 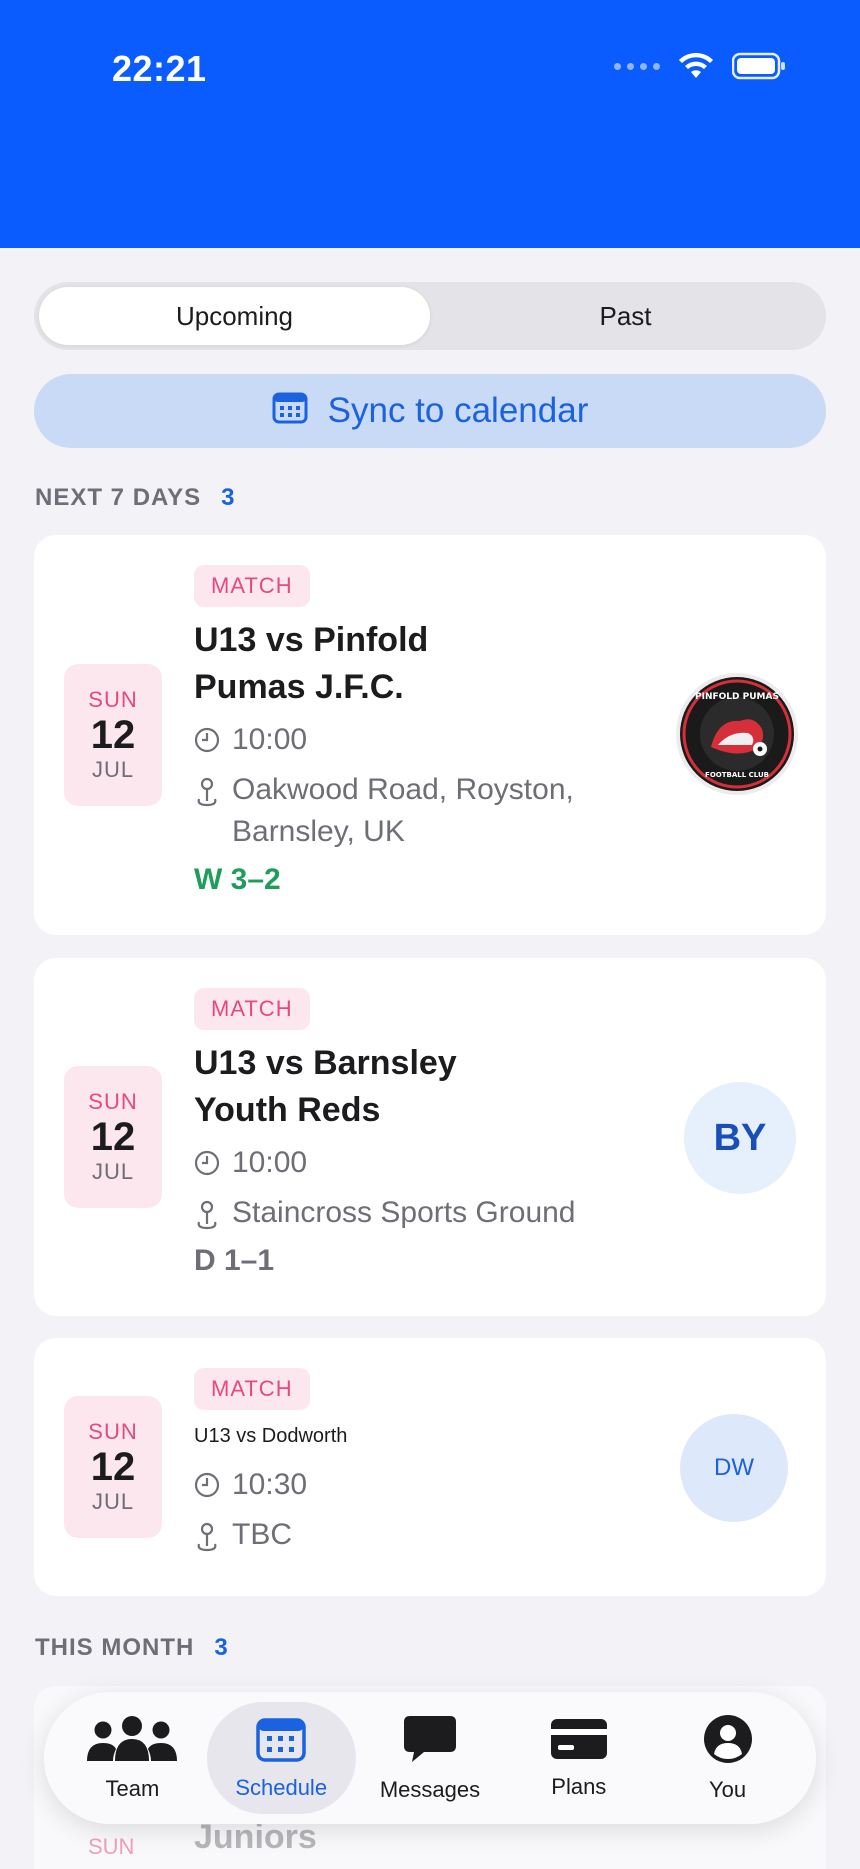 What do you see at coordinates (234, 316) in the screenshot?
I see `segment-upcoming: Upcoming` at bounding box center [234, 316].